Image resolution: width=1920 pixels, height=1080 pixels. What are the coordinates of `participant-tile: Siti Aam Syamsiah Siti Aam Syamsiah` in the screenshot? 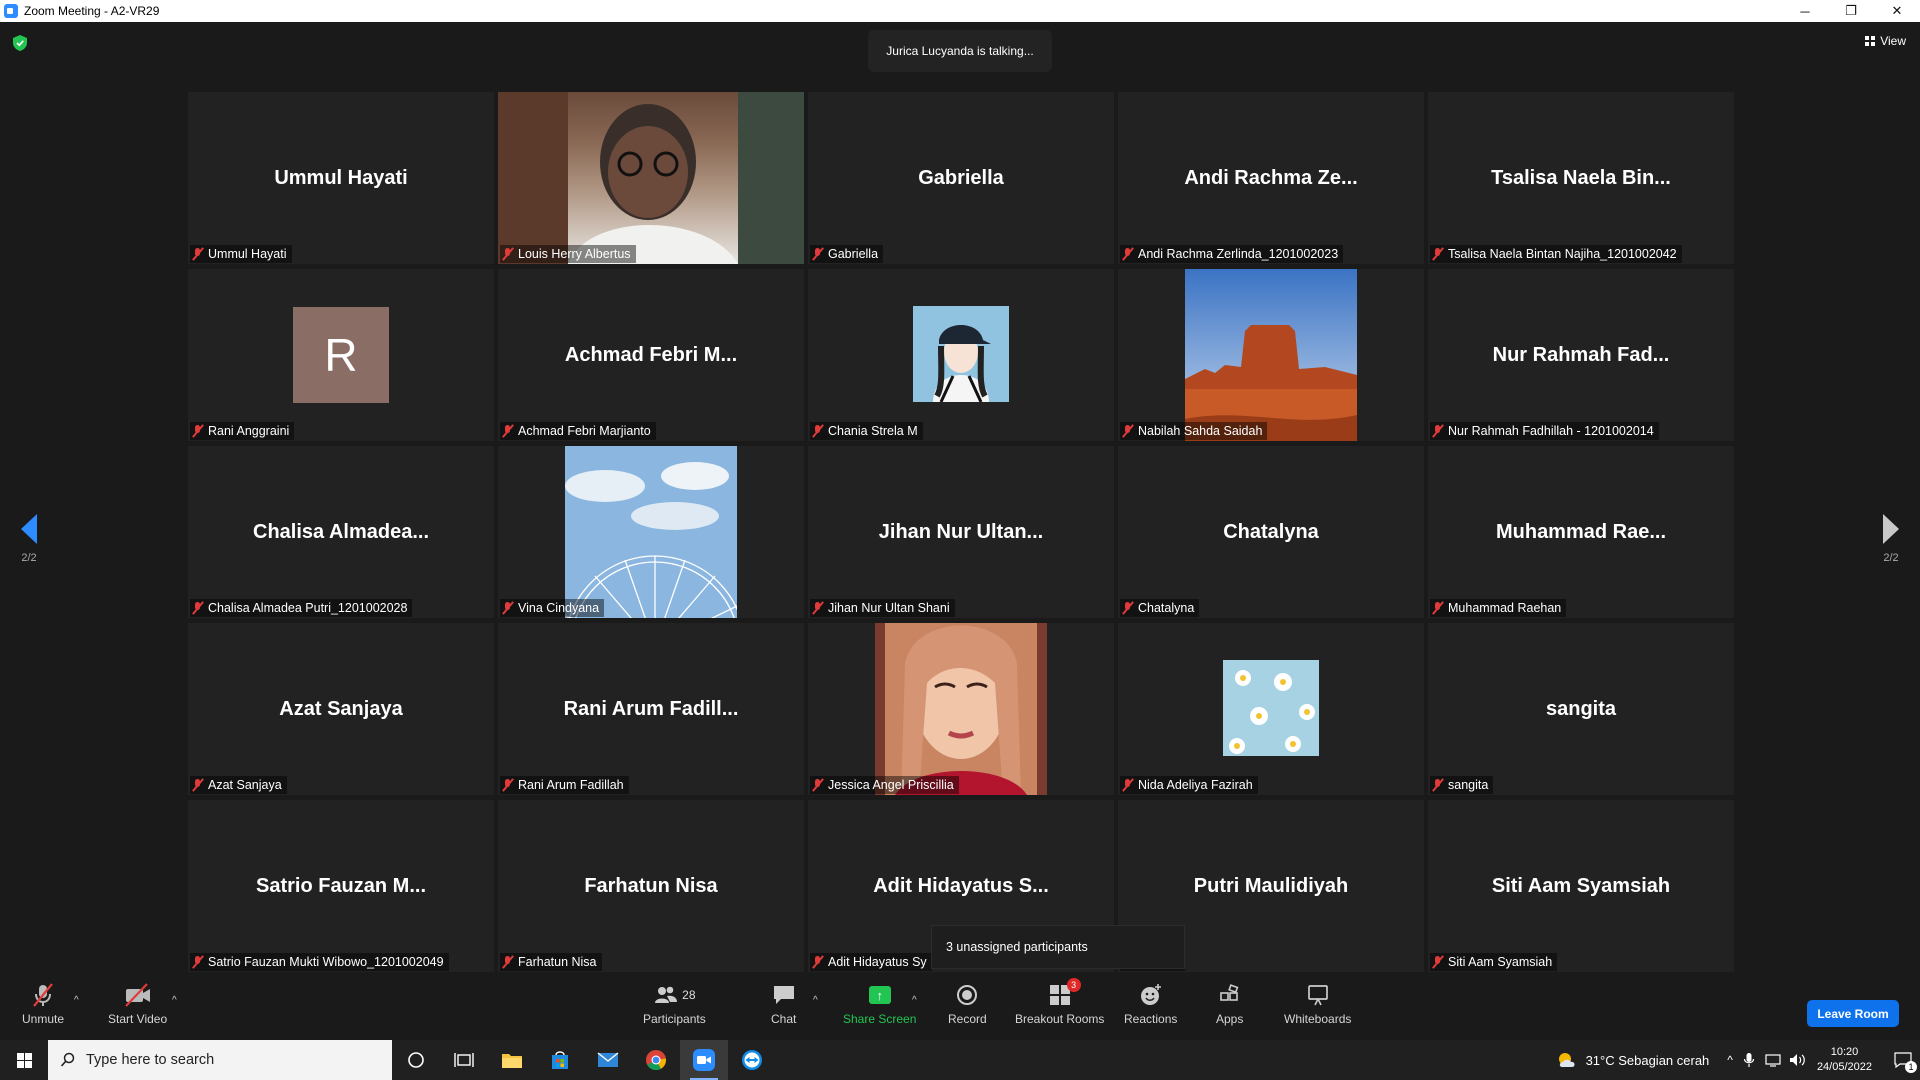 It's located at (1581, 886).